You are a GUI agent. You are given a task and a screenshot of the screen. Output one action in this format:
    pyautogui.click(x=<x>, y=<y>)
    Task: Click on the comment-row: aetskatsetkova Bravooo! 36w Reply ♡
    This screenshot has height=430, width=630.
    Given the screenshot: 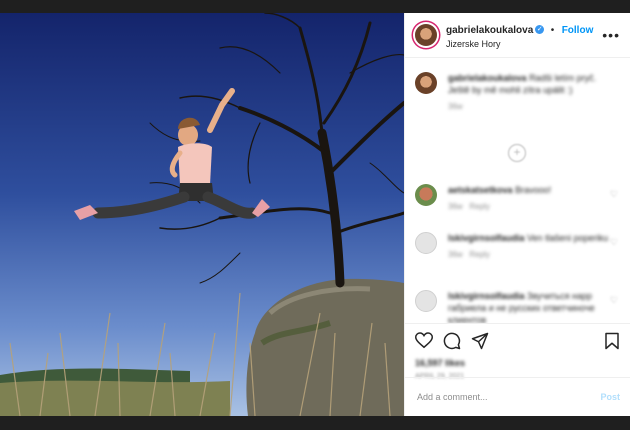 What is the action you would take?
    pyautogui.click(x=517, y=198)
    